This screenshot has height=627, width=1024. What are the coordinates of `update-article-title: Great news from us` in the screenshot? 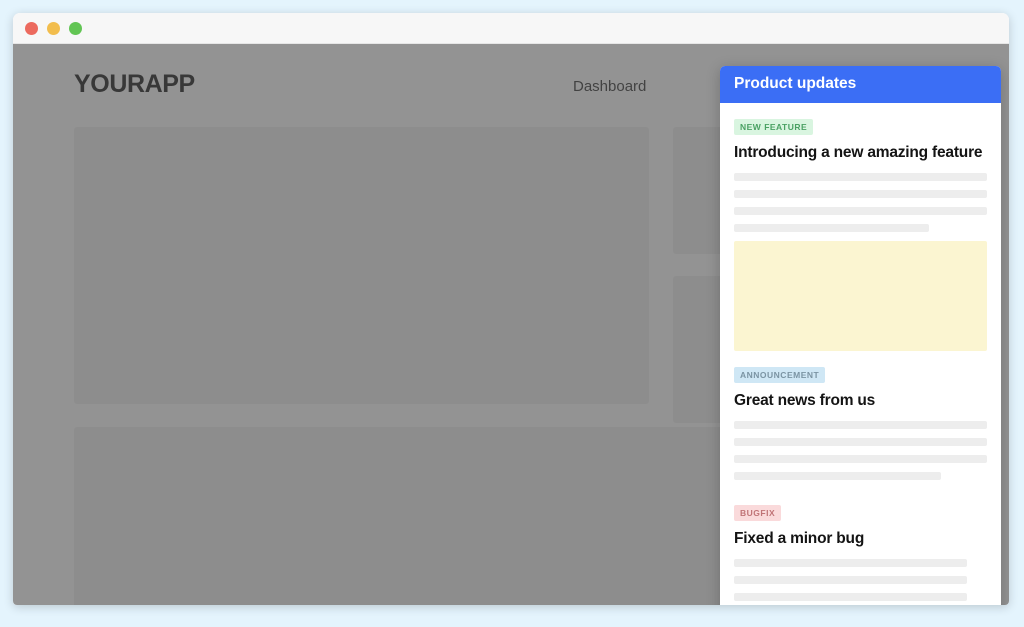 It's located at (860, 401).